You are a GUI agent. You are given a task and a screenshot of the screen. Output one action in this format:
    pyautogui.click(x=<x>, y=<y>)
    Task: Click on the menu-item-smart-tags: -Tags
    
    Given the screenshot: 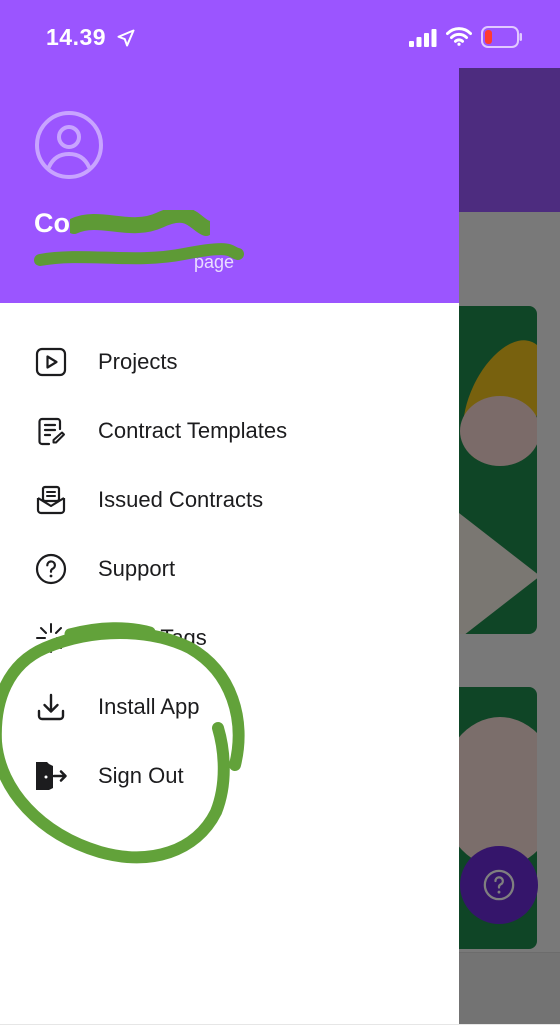 What is the action you would take?
    pyautogui.click(x=229, y=637)
    